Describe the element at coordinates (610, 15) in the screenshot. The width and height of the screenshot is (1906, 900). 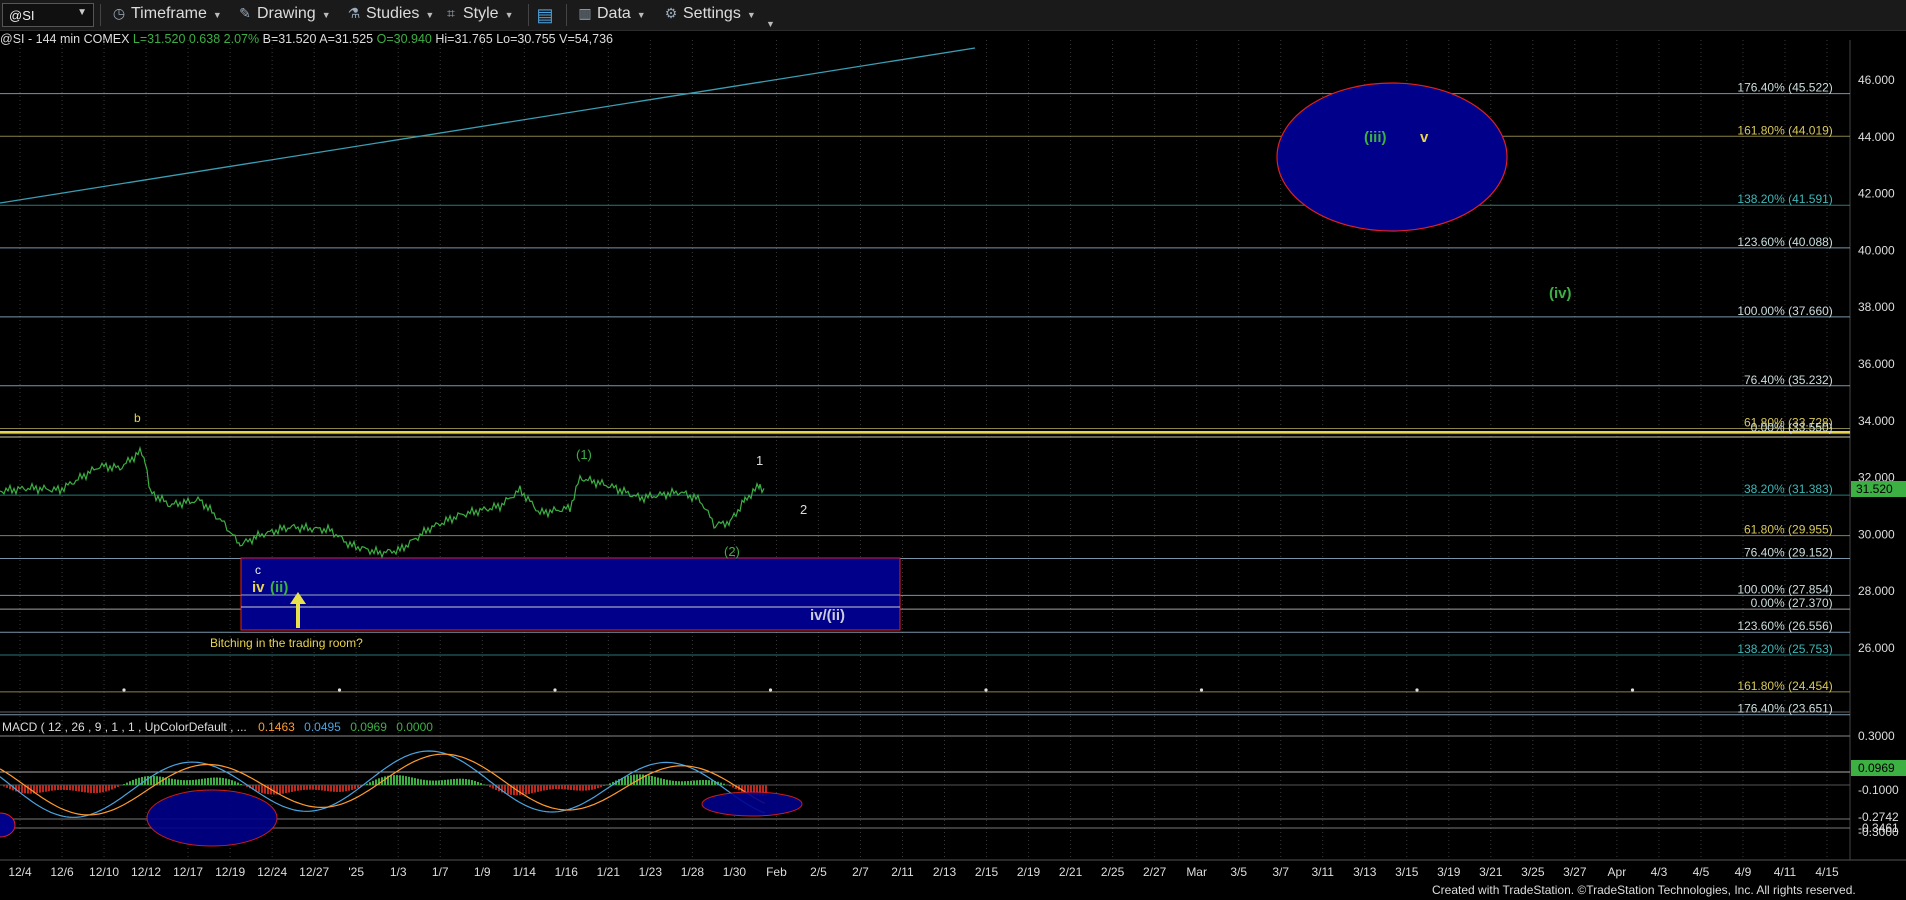
I see `data-menu: ▥ Data ▼` at that location.